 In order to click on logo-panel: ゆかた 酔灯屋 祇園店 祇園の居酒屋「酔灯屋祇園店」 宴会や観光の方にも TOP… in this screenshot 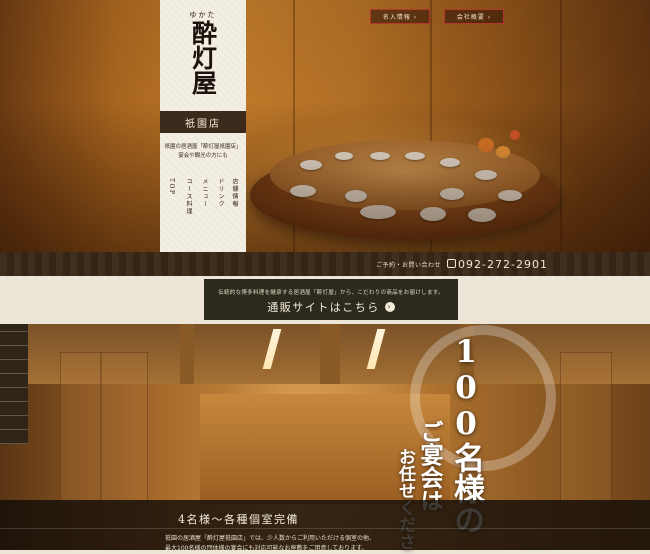, I will do `click(203, 126)`.